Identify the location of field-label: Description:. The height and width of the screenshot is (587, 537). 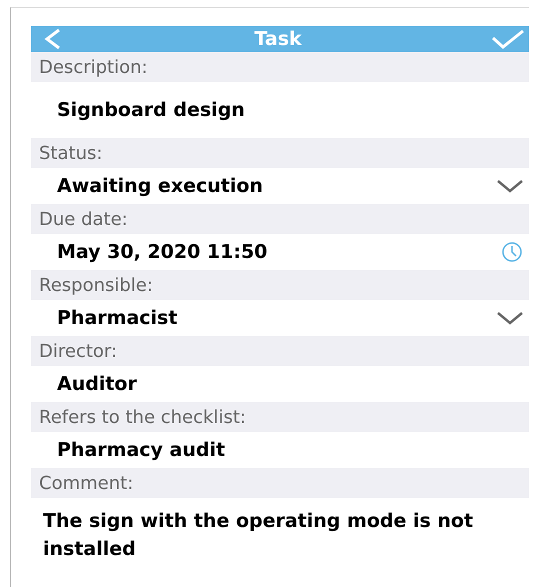
(93, 67).